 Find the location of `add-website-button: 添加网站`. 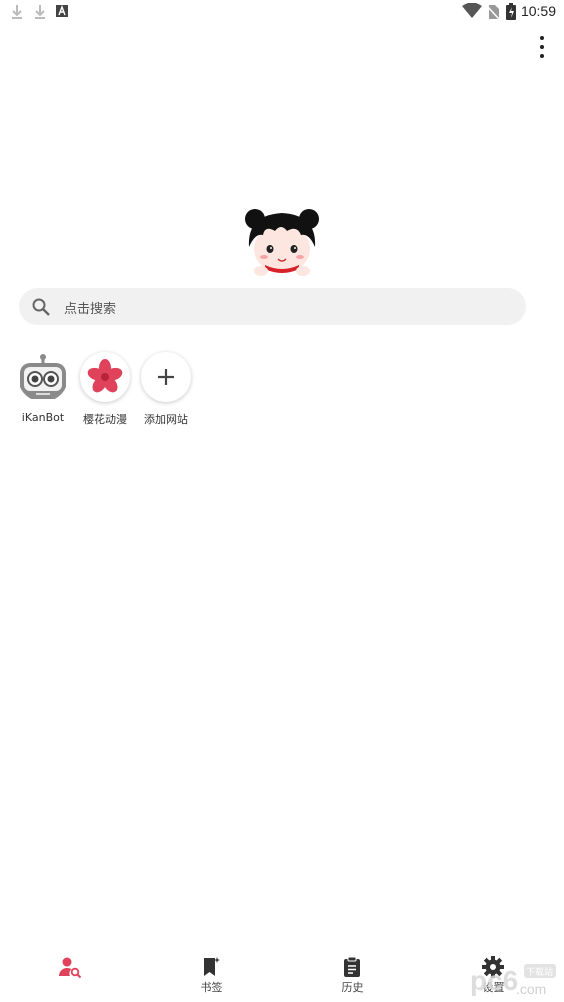

add-website-button: 添加网站 is located at coordinates (166, 389).